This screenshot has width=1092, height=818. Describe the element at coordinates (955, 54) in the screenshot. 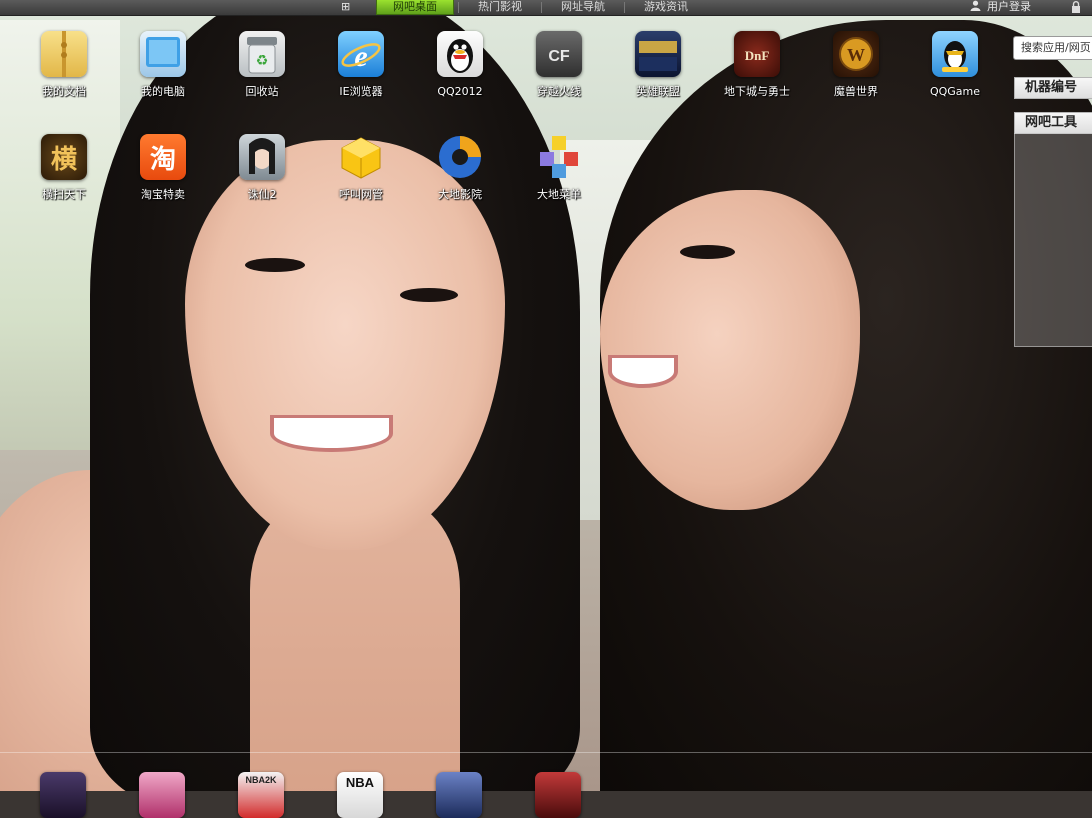

I see `qqgame-icon` at that location.